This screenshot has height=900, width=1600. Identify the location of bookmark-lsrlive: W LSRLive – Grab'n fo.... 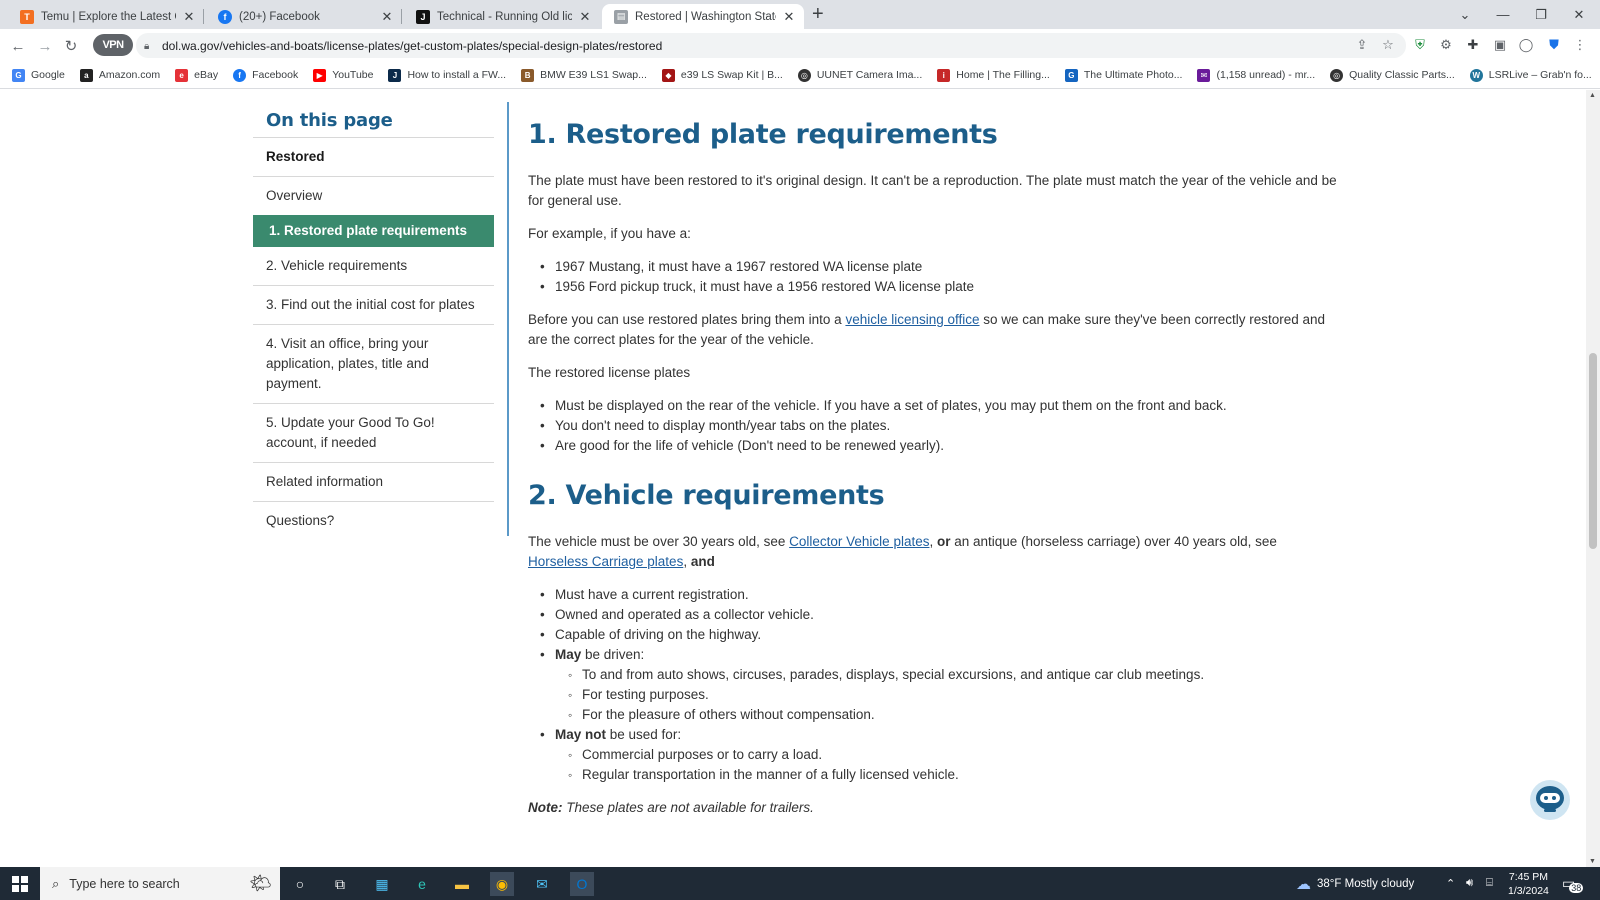
(1530, 75).